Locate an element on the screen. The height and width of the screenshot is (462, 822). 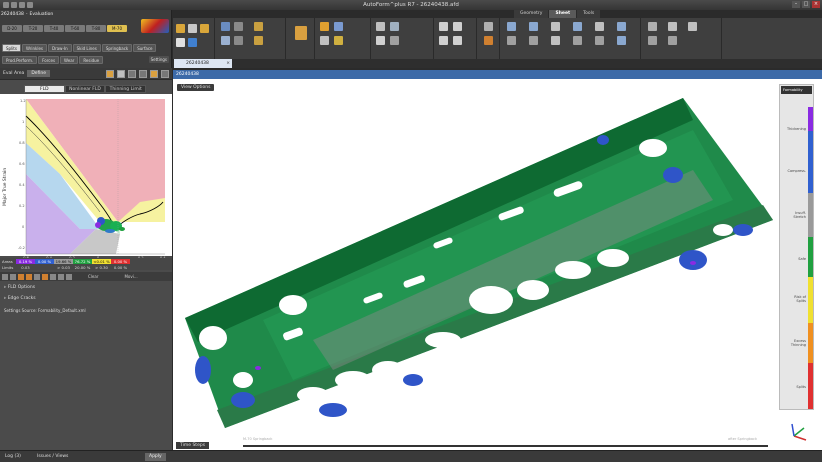
tab-sheet: Sheet is located at coordinates (563, 14).